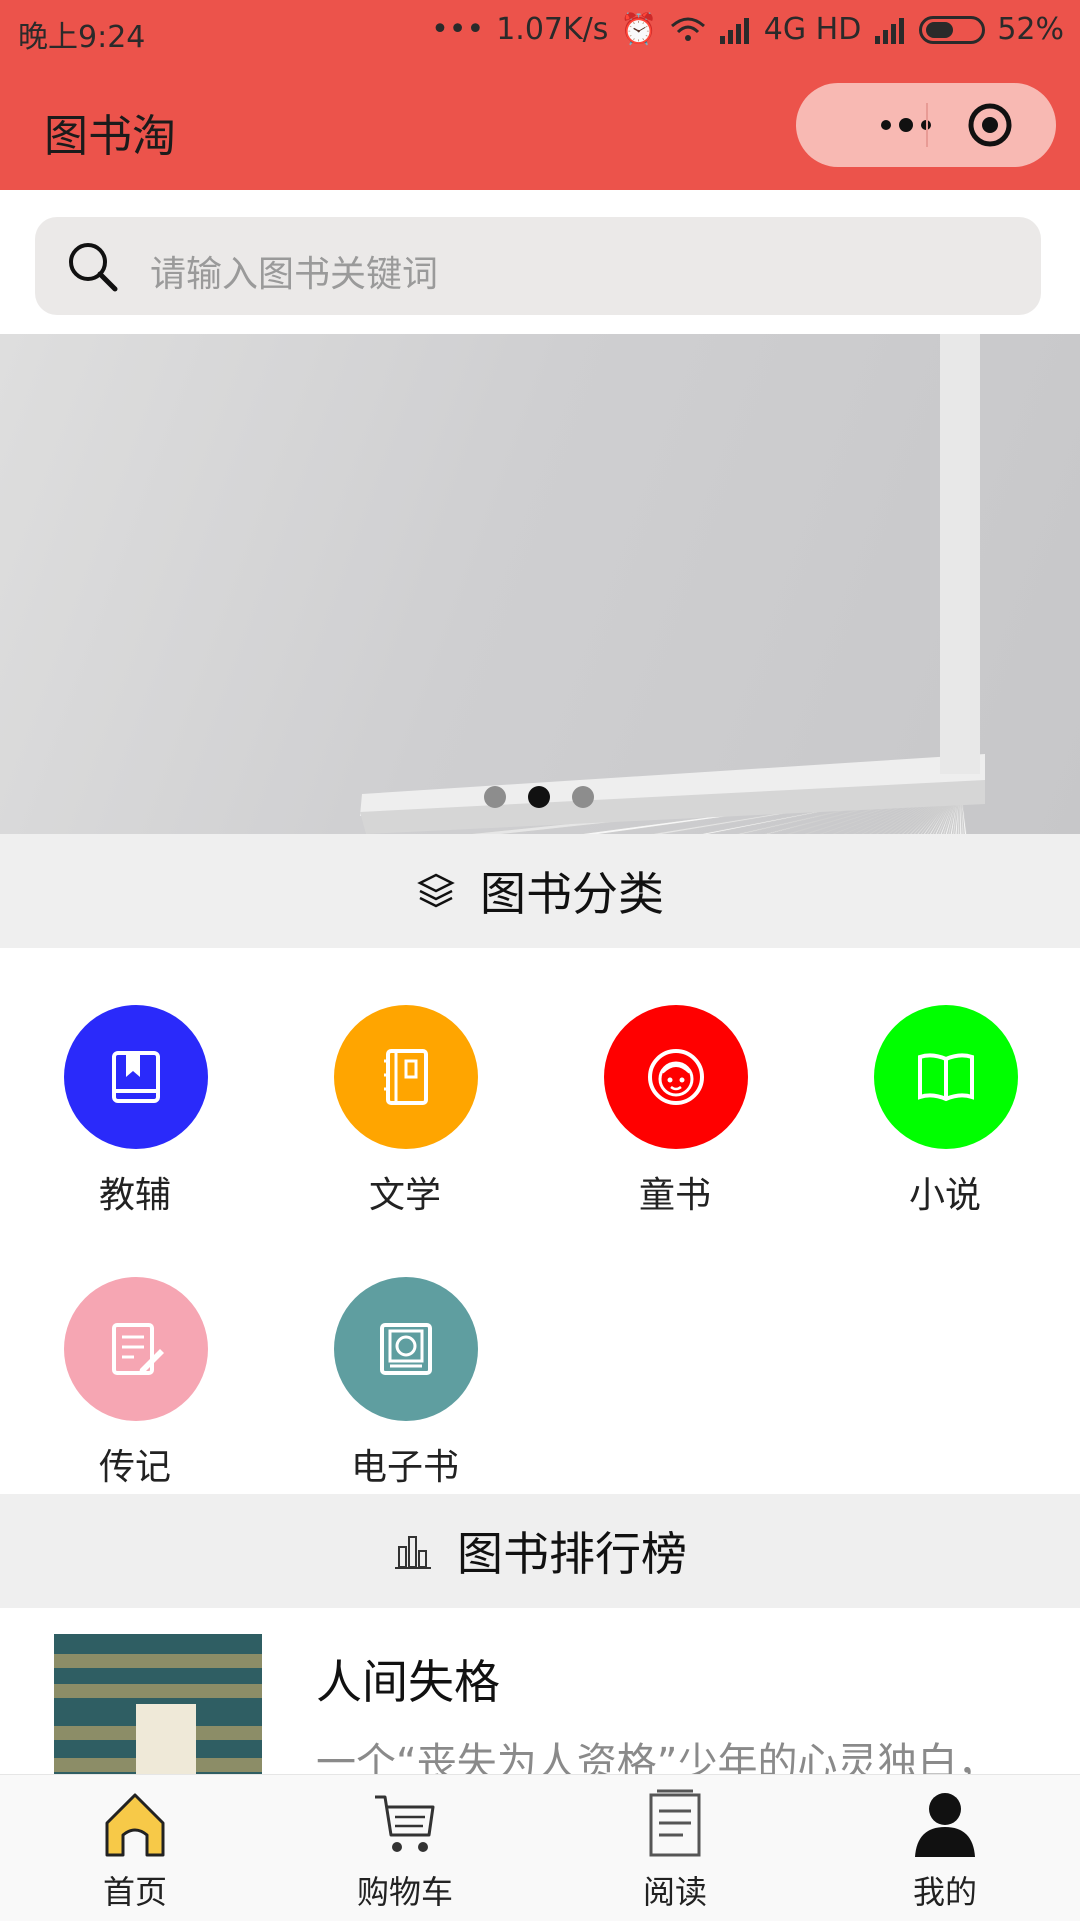 Image resolution: width=1080 pixels, height=1921 pixels. I want to click on tab-bar: 首页 购物车 阅读 我的, so click(540, 1847).